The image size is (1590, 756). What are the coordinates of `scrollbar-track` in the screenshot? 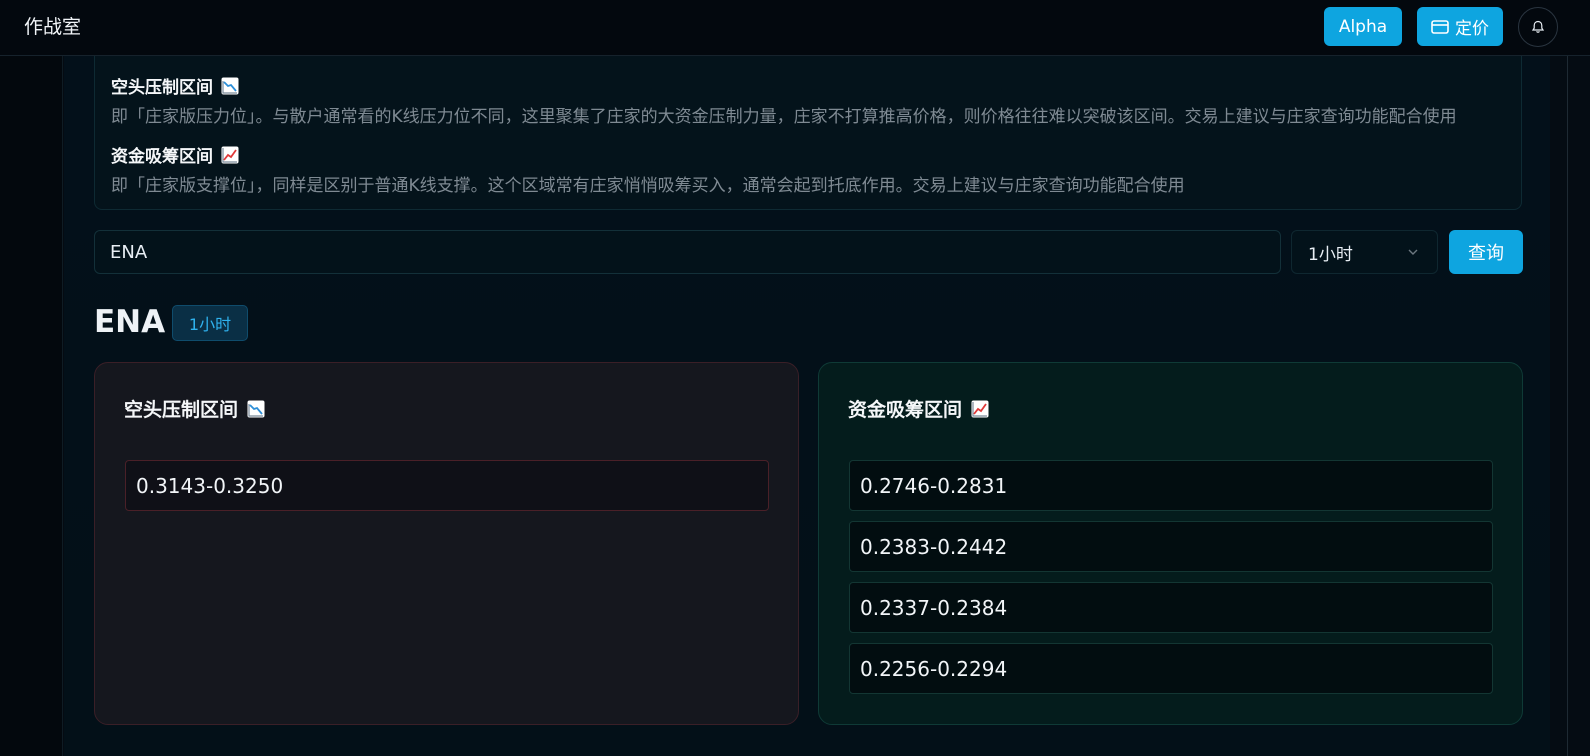 It's located at (1567, 406).